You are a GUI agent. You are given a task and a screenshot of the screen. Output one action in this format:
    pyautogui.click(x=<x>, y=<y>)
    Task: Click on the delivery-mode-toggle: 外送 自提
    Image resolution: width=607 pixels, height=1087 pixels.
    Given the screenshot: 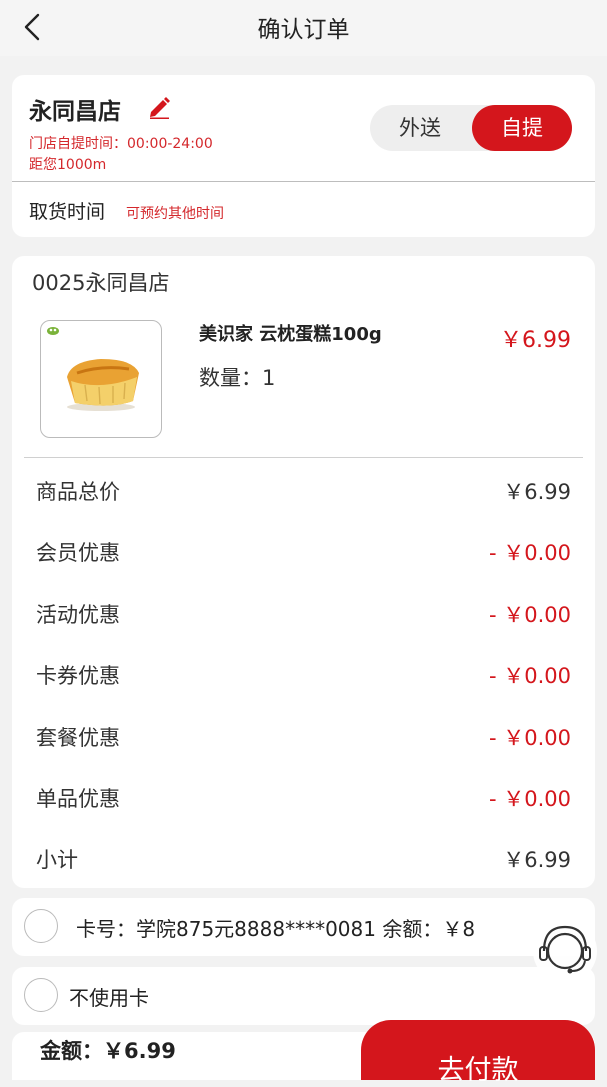 What is the action you would take?
    pyautogui.click(x=471, y=128)
    